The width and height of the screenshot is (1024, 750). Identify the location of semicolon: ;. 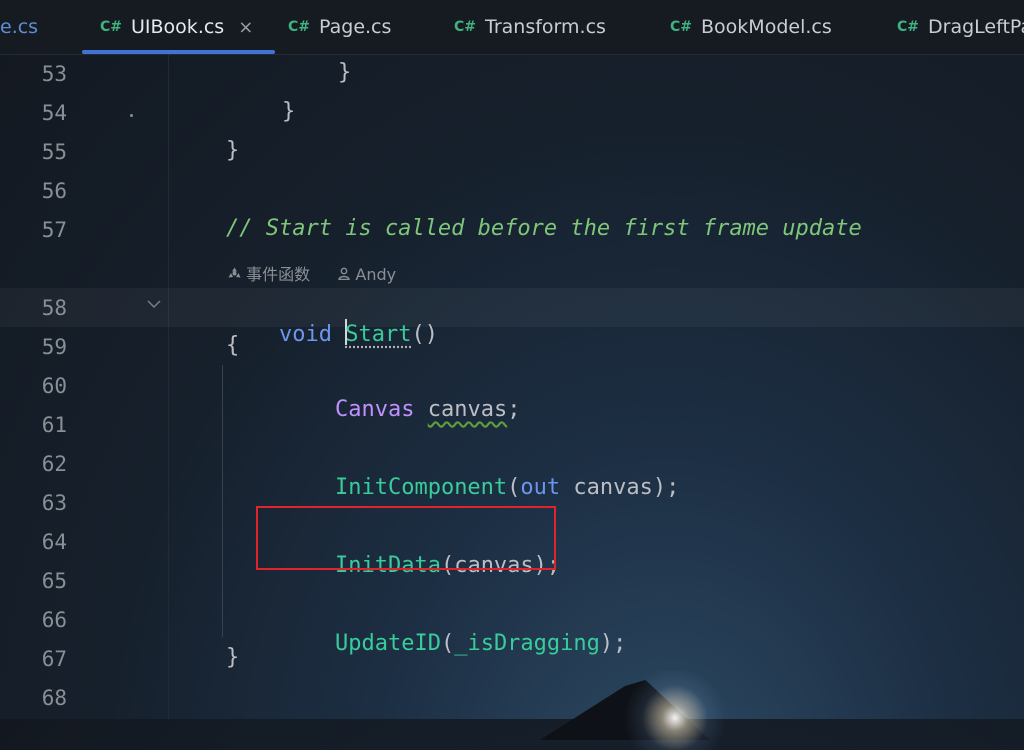
(514, 409).